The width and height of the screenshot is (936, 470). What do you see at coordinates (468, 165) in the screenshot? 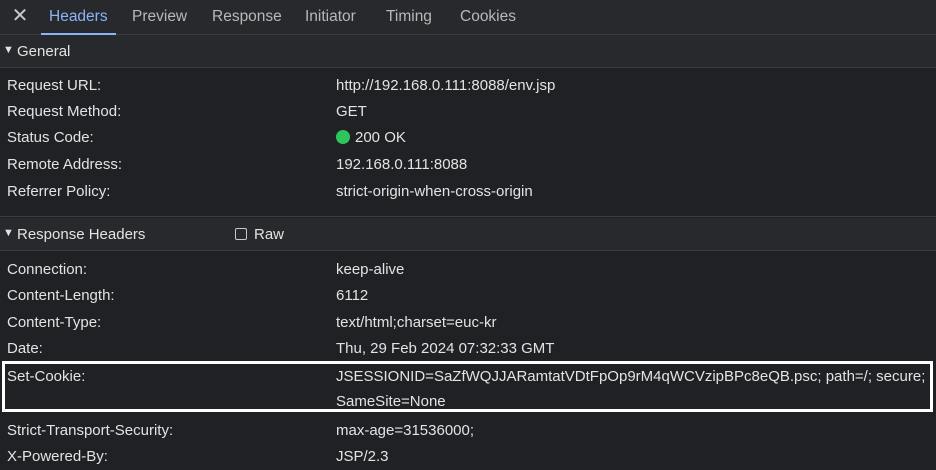
I see `general-row: Remote Address: 192.168.0.111:8088` at bounding box center [468, 165].